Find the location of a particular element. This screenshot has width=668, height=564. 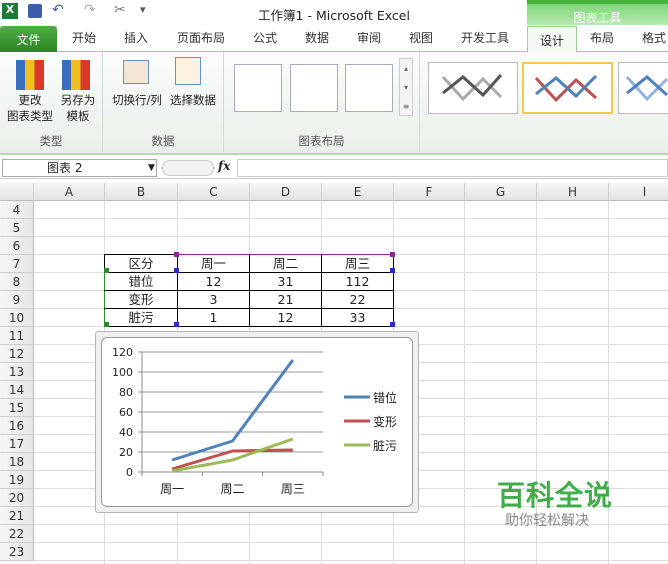

y-tick-label: 80 is located at coordinates (126, 392).